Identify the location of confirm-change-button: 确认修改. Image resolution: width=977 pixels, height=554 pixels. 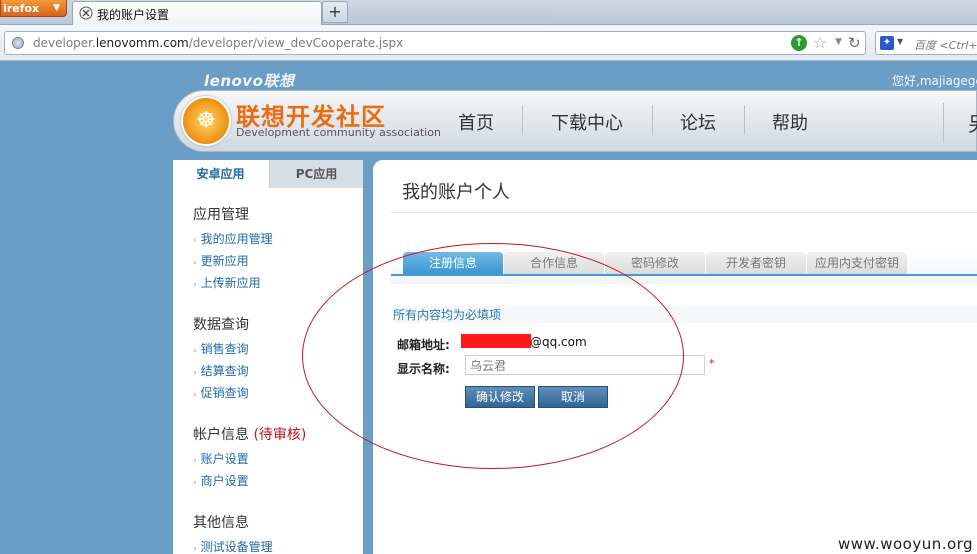
(500, 397).